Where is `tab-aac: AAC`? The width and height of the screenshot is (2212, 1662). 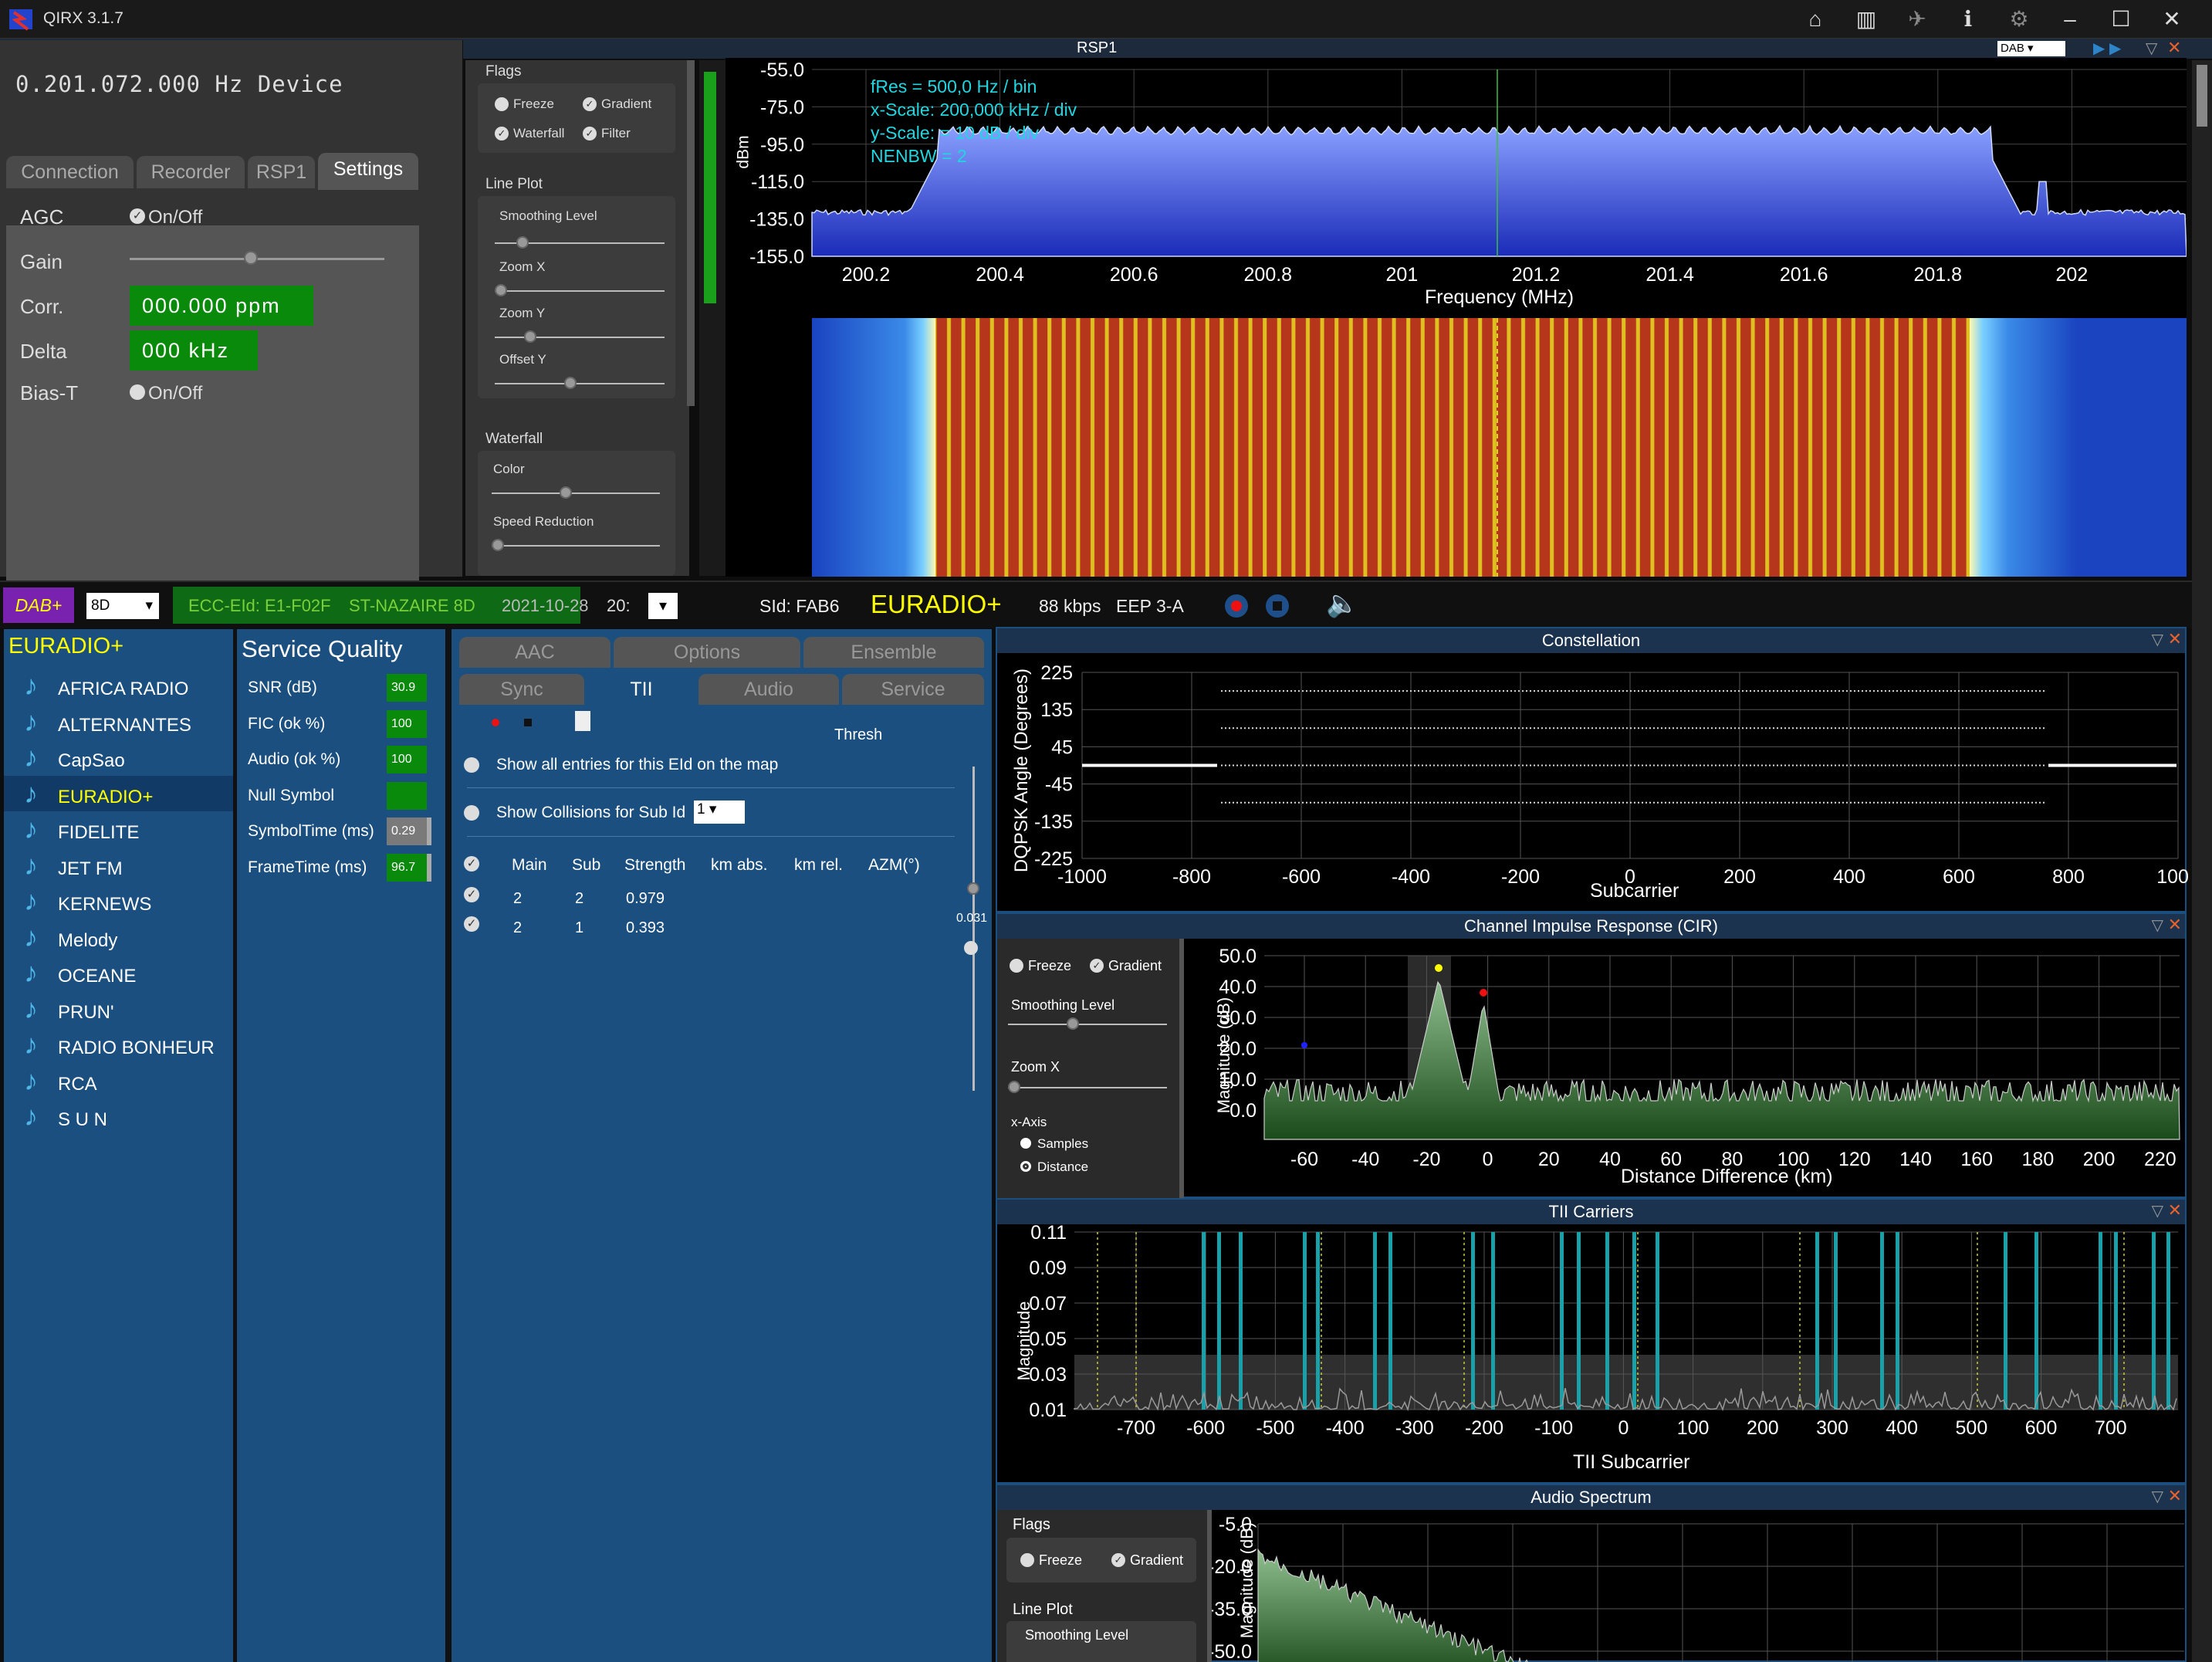 tab-aac: AAC is located at coordinates (534, 653).